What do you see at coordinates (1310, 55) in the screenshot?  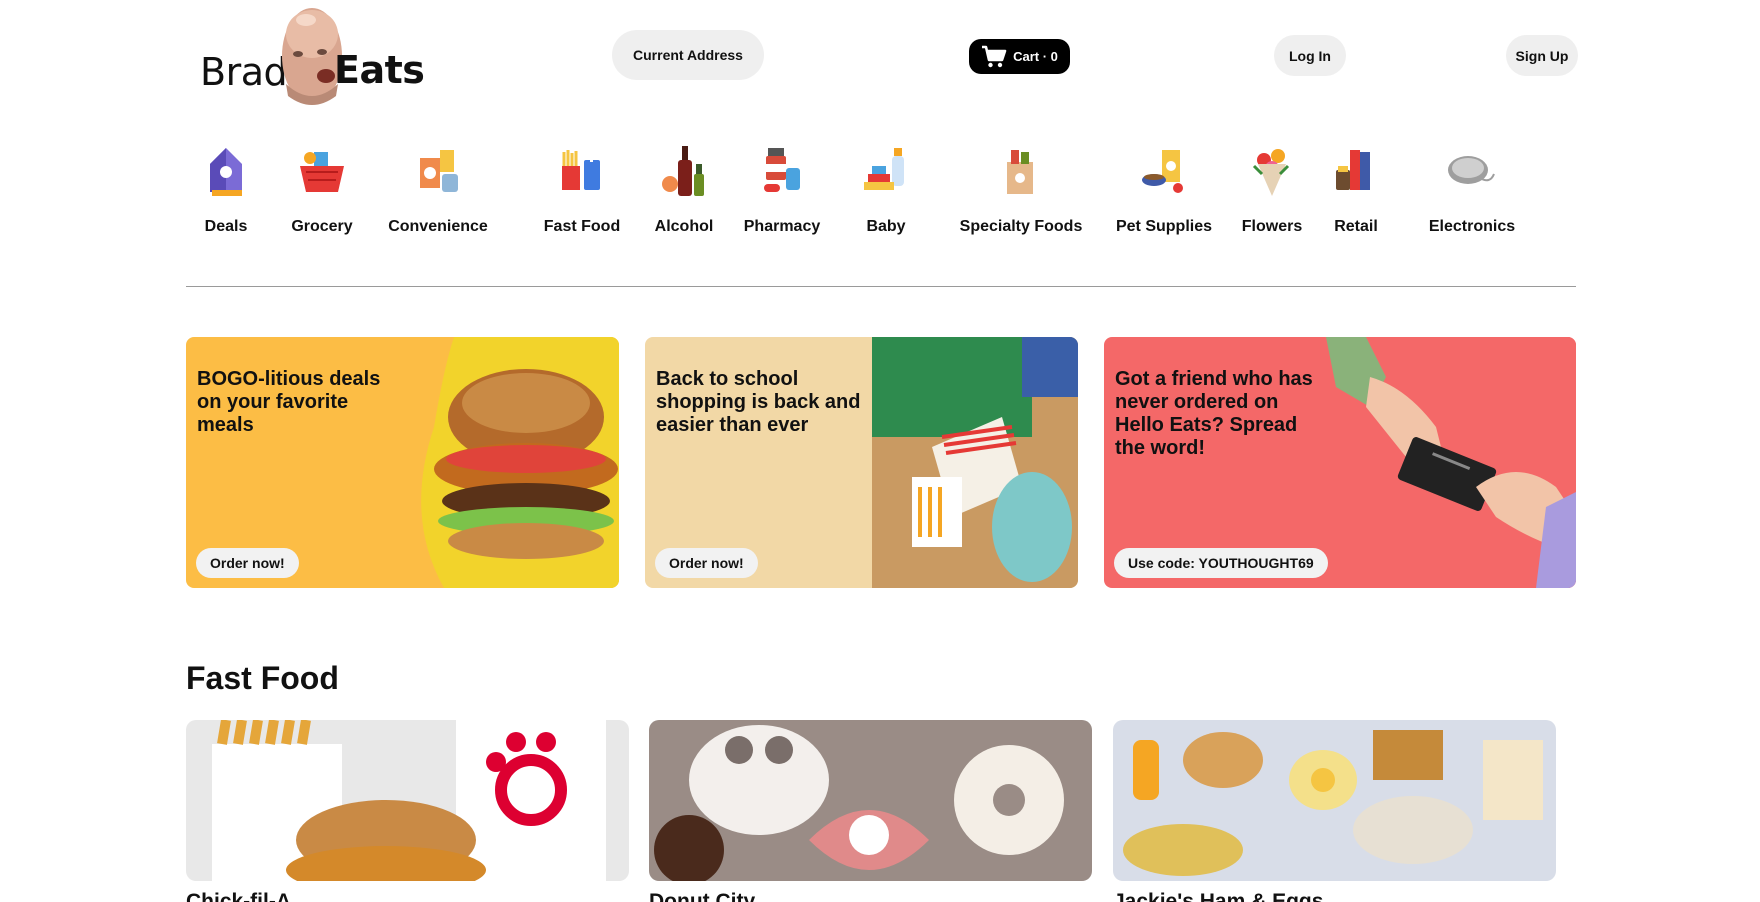 I see `login-button: Log In` at bounding box center [1310, 55].